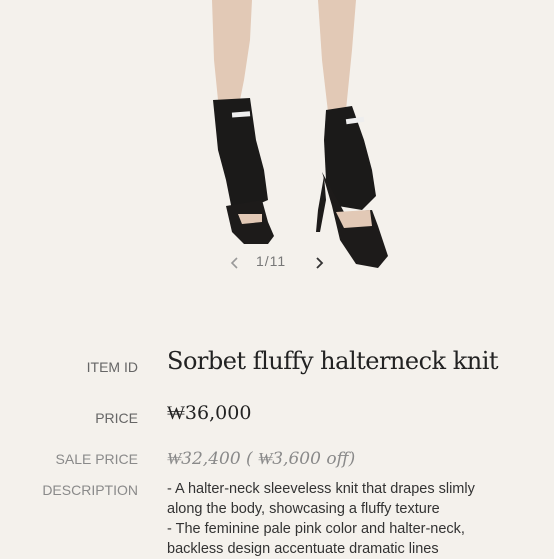 The height and width of the screenshot is (559, 554). I want to click on product-name: Sorbet fluffy halterneck knit, so click(333, 361).